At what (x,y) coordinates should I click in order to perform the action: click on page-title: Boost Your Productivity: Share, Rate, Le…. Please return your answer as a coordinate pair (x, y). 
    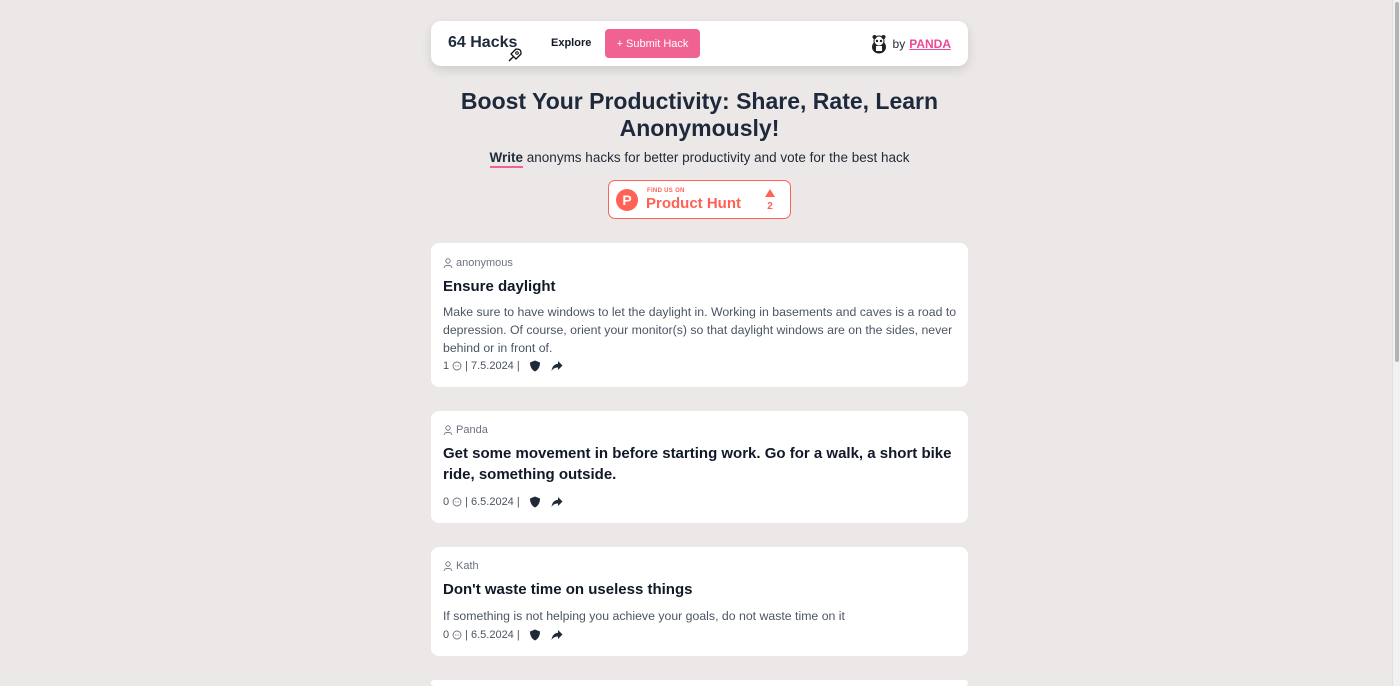
    Looking at the image, I should click on (699, 114).